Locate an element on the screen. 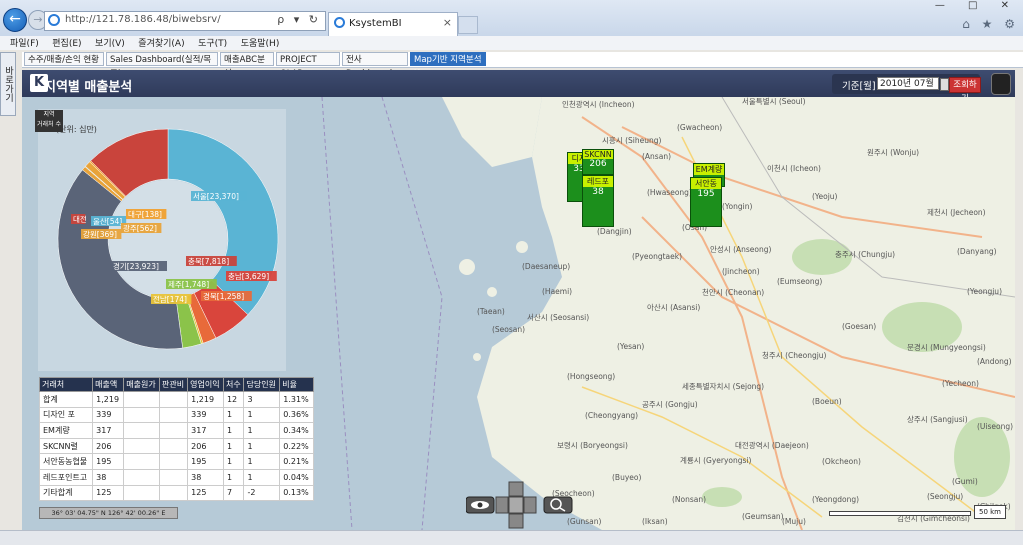 This screenshot has height=545, width=1023. pie-label-0: 서울[23,370] is located at coordinates (219, 196).